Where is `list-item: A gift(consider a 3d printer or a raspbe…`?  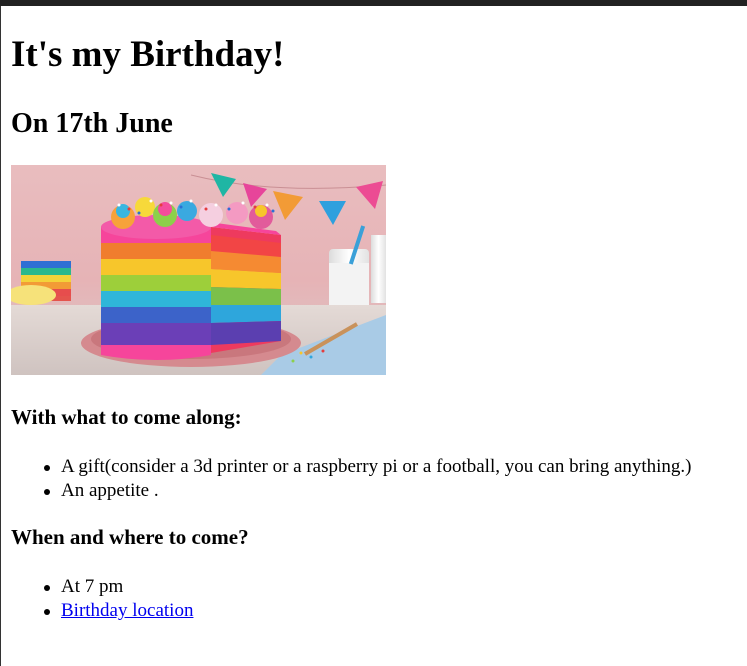
list-item: A gift(consider a 3d printer or a raspbe… is located at coordinates (351, 467).